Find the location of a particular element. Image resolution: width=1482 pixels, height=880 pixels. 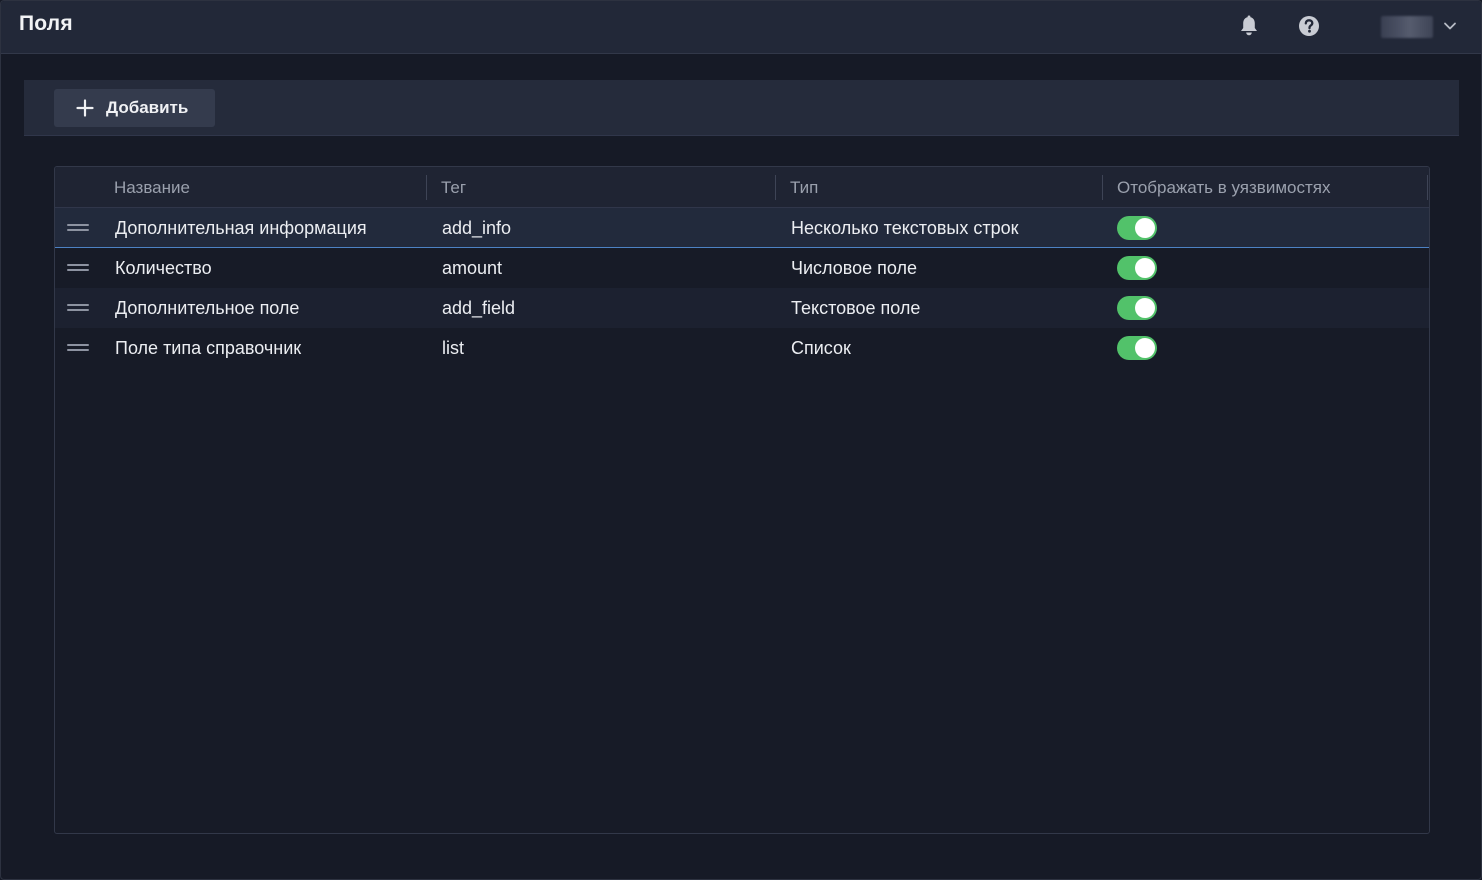

chevron-down-icon is located at coordinates (1450, 27).